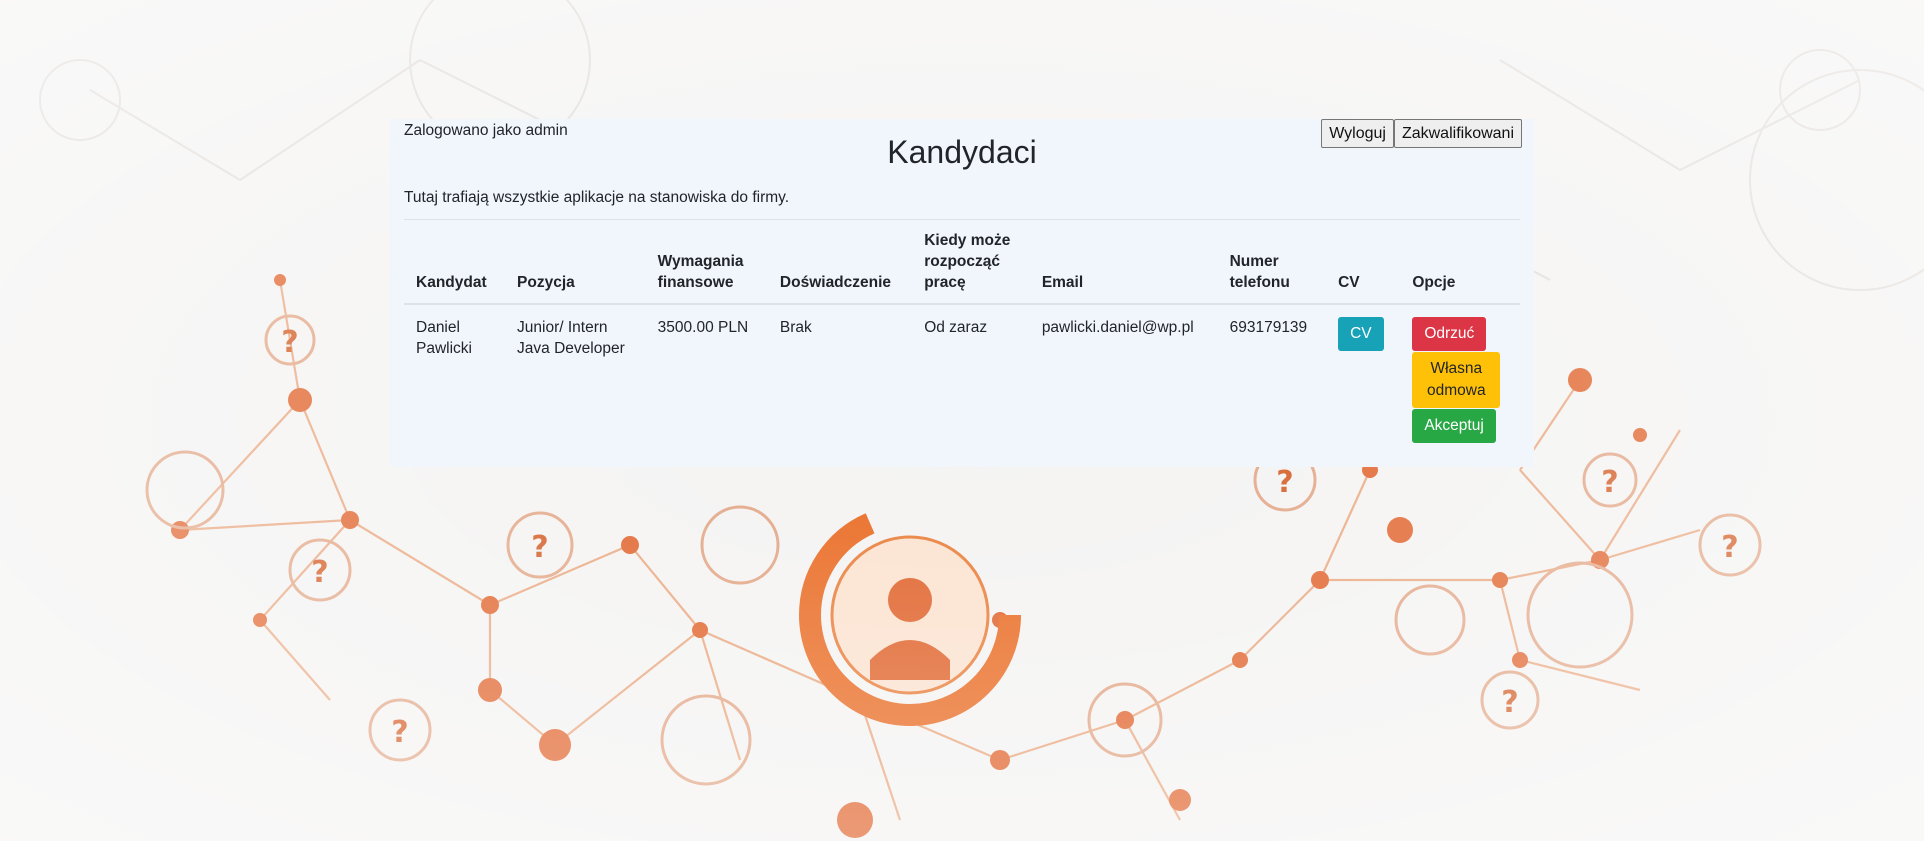  What do you see at coordinates (1123, 262) in the screenshot?
I see `column-header-email: Email` at bounding box center [1123, 262].